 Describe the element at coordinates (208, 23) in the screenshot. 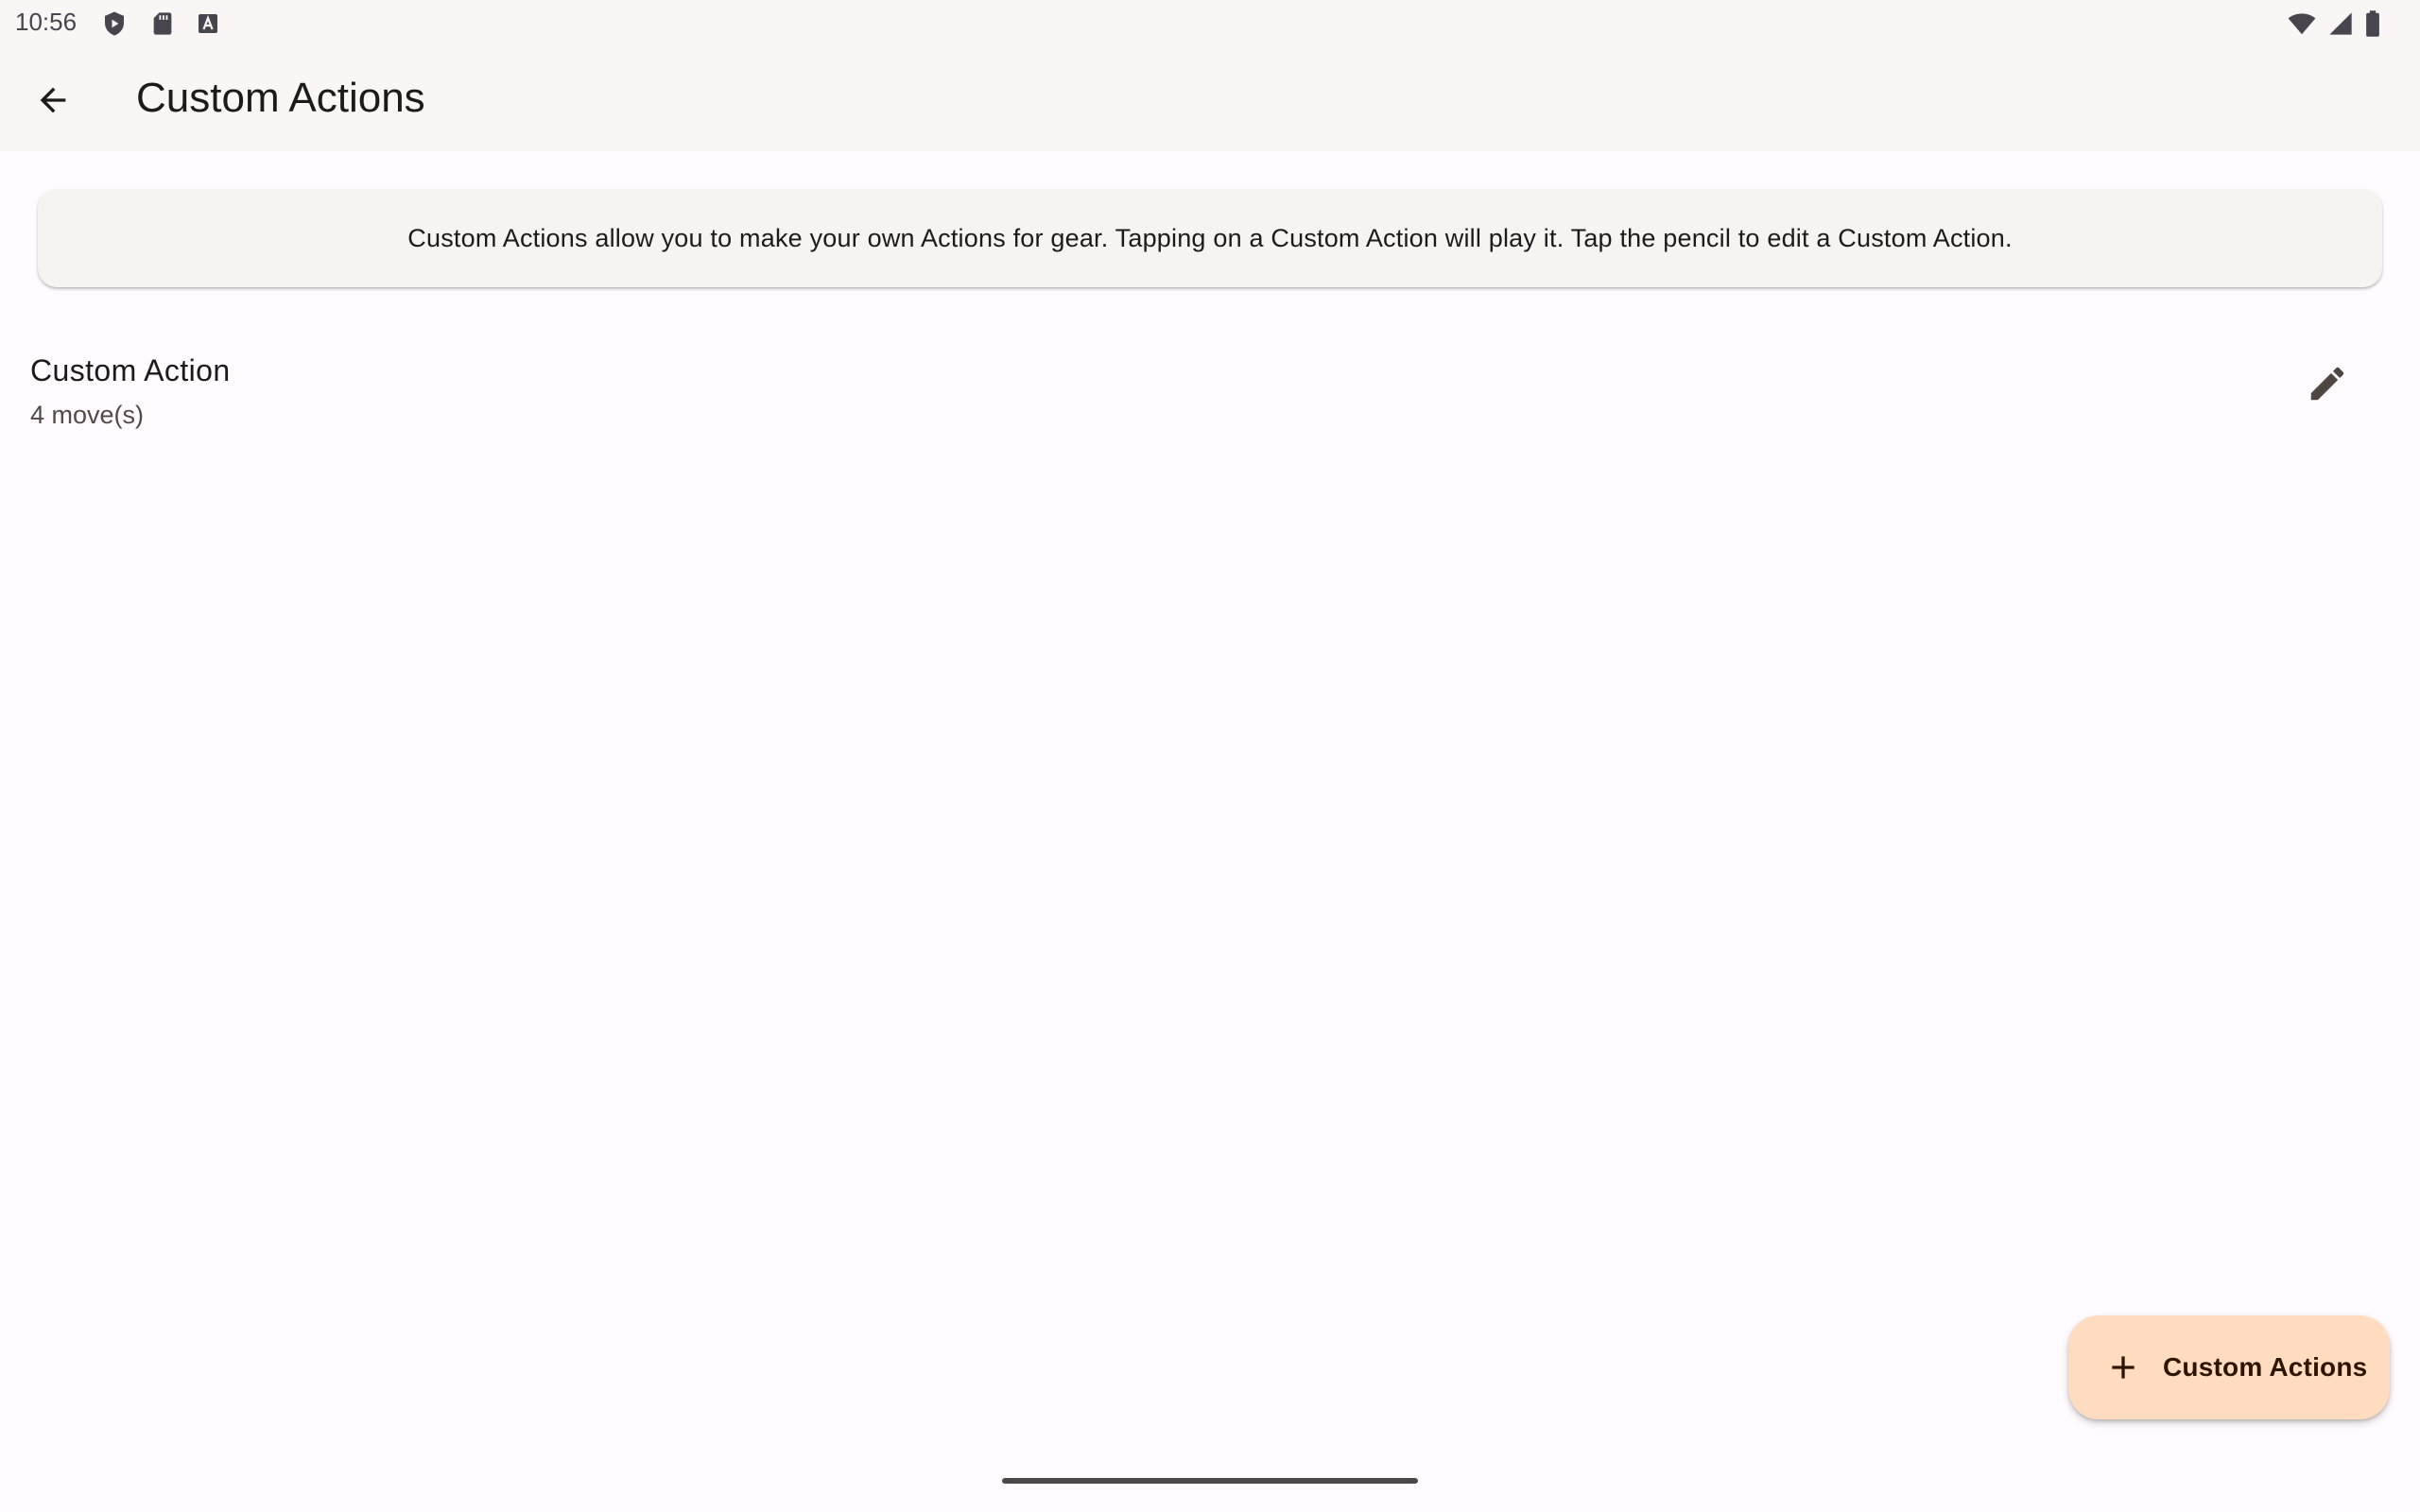

I see `font-a-icon` at that location.